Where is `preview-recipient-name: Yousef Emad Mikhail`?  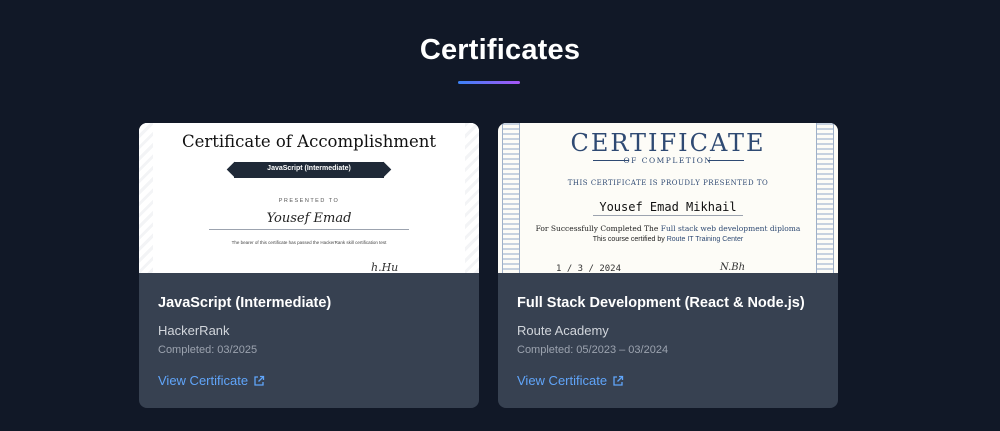 preview-recipient-name: Yousef Emad Mikhail is located at coordinates (668, 207).